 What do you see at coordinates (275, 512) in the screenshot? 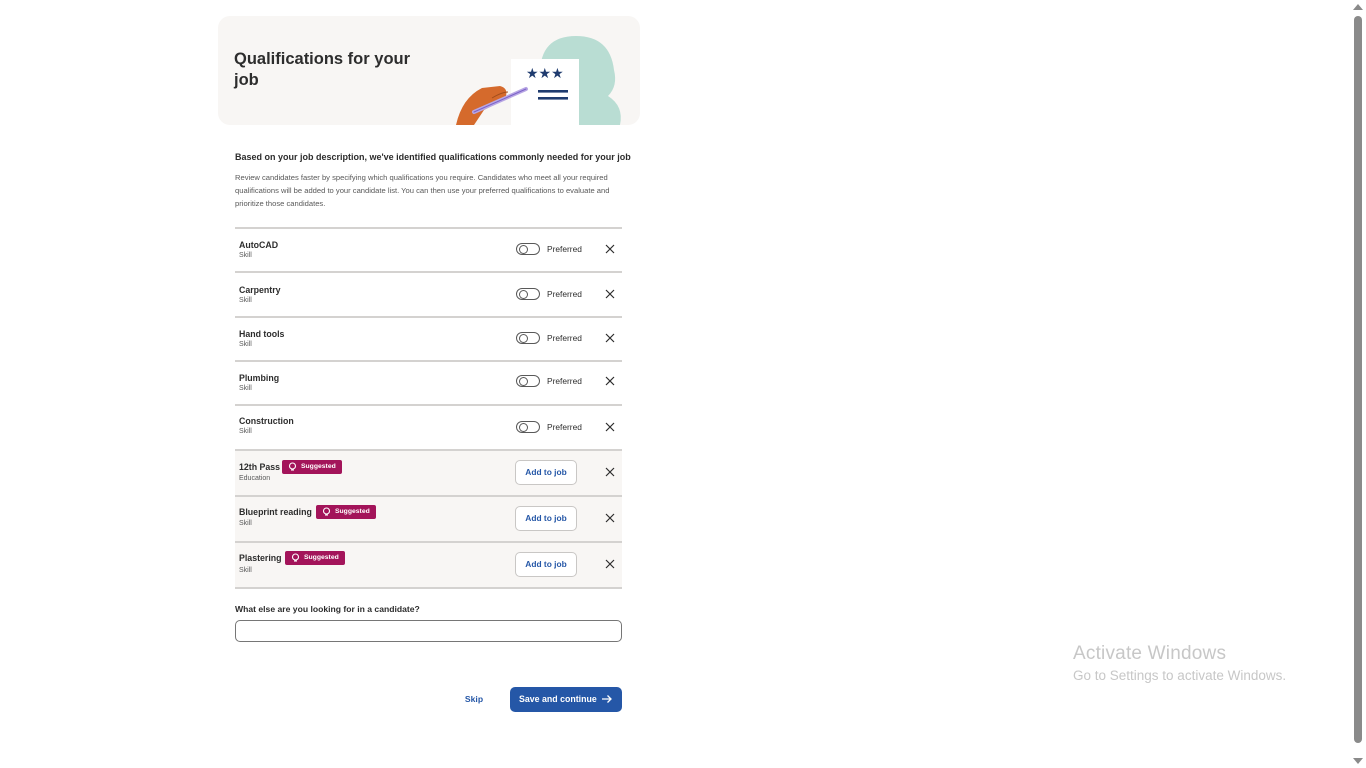
I see `qualification-name: Blueprint reading` at bounding box center [275, 512].